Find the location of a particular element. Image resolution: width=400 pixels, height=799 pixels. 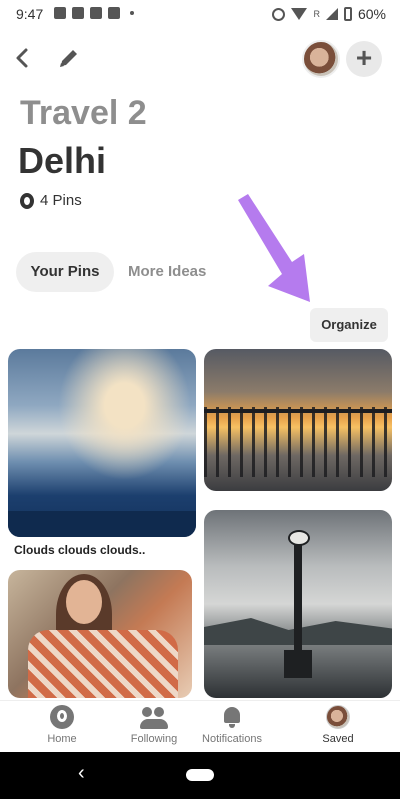

pin-portrait-image is located at coordinates (100, 634).